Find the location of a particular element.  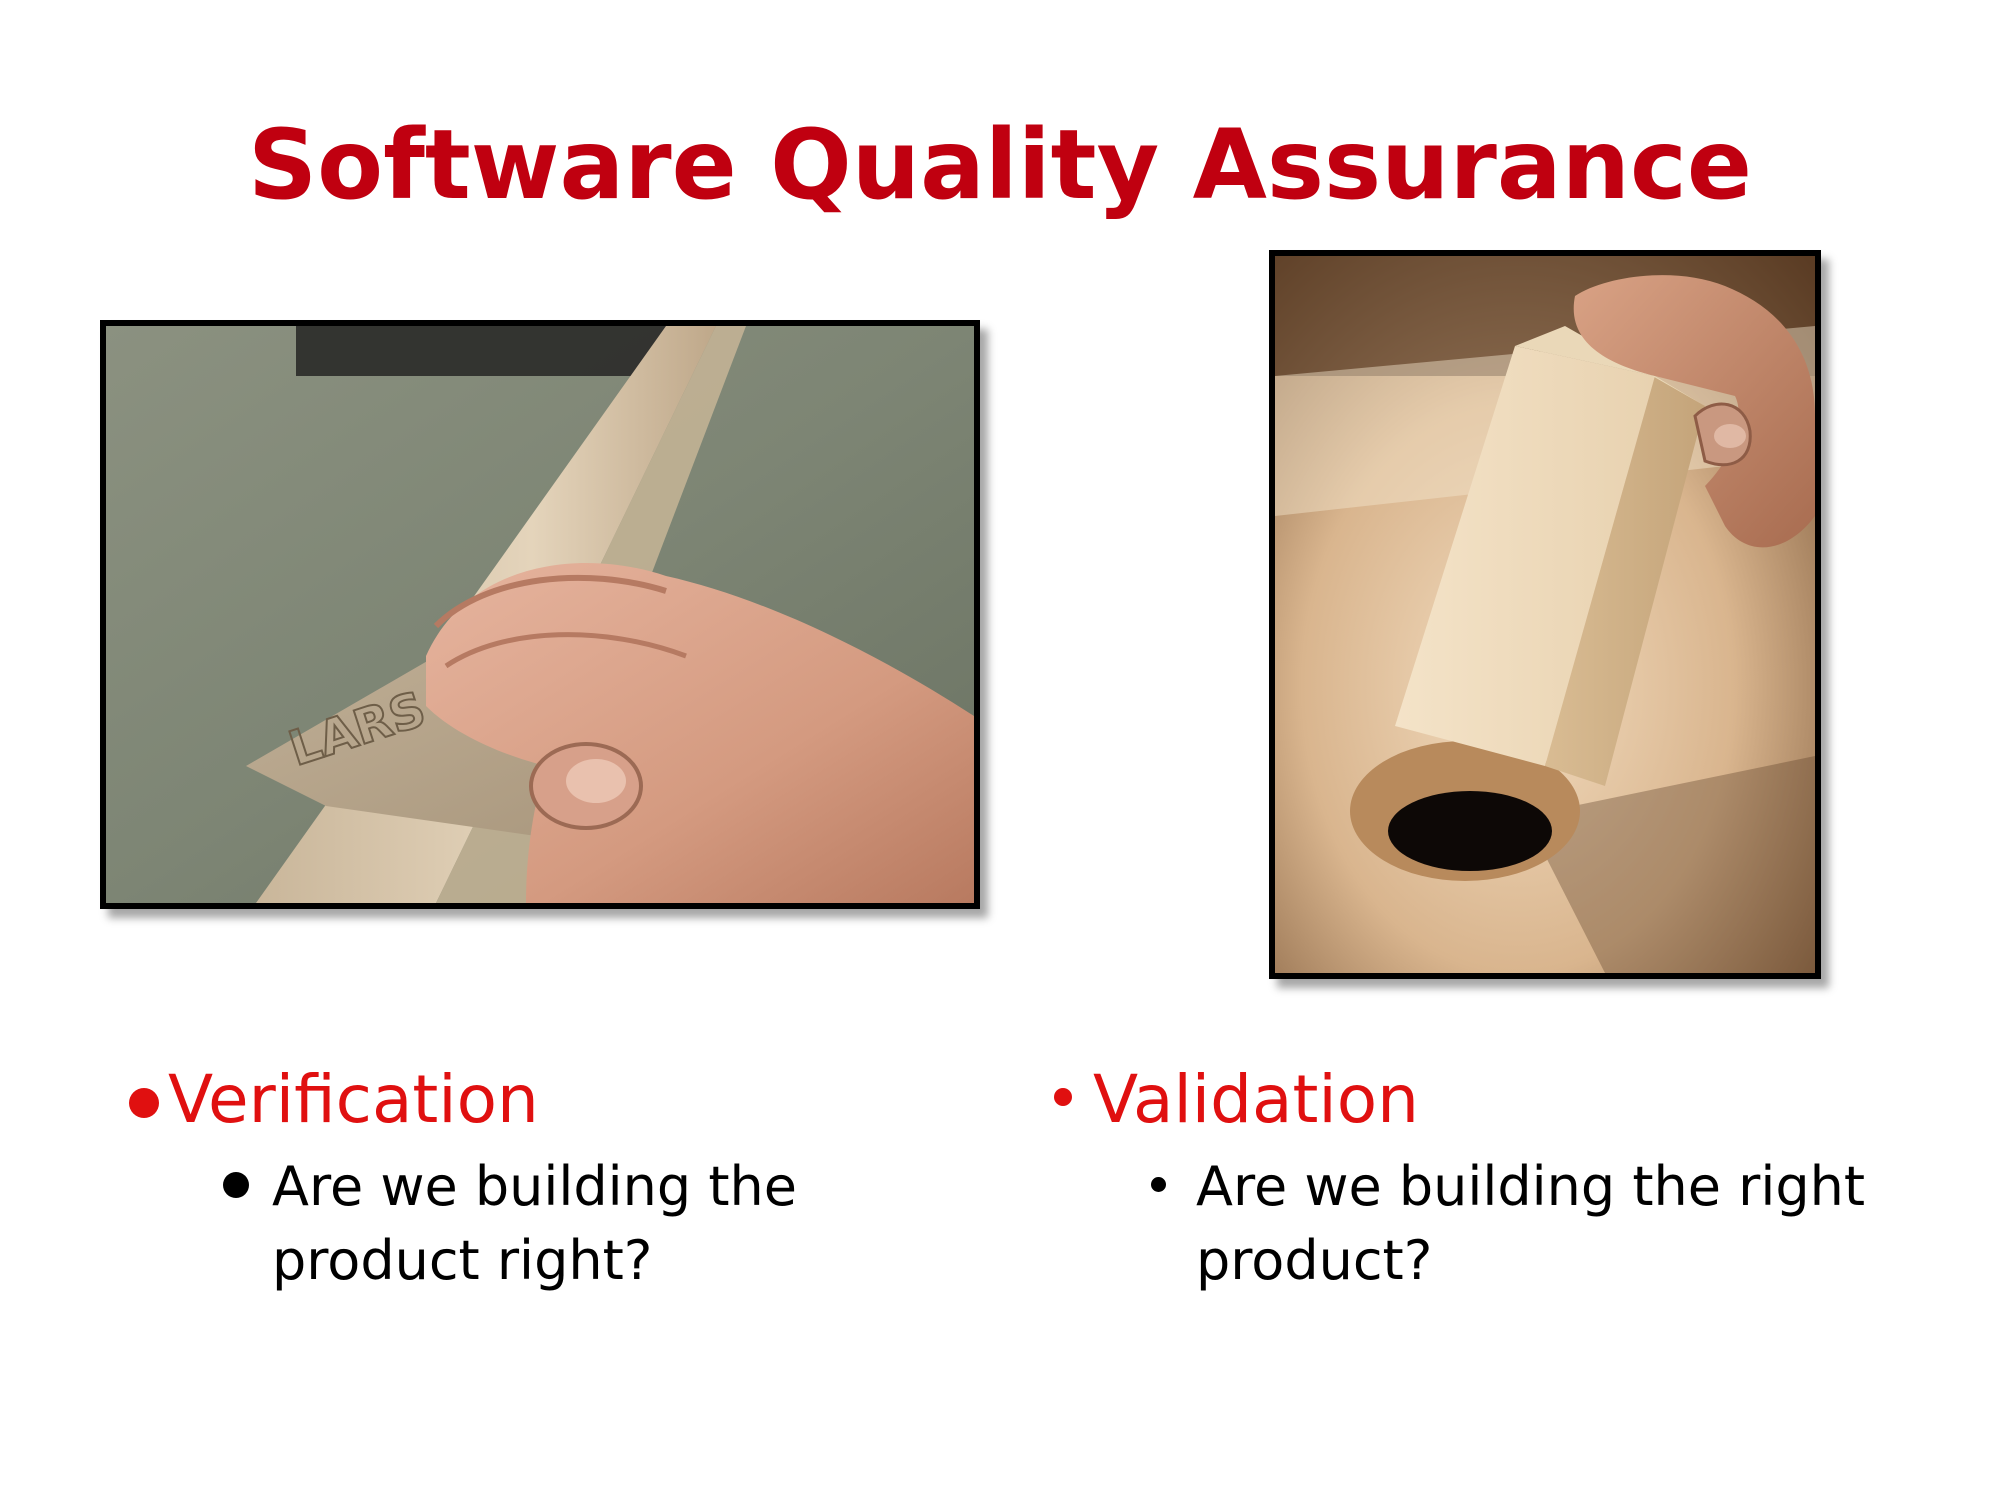

sub-bullet-dot-validation is located at coordinates (1158, 1184).